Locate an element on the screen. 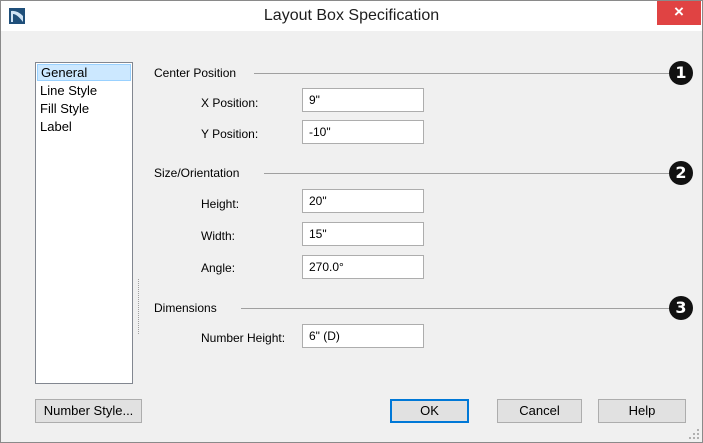 The height and width of the screenshot is (443, 703). close-icon: × is located at coordinates (679, 11).